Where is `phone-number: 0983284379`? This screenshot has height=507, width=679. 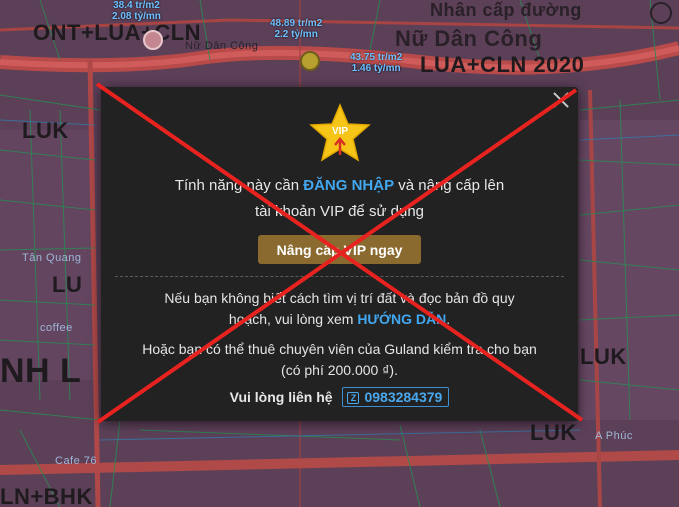 phone-number: 0983284379 is located at coordinates (403, 397).